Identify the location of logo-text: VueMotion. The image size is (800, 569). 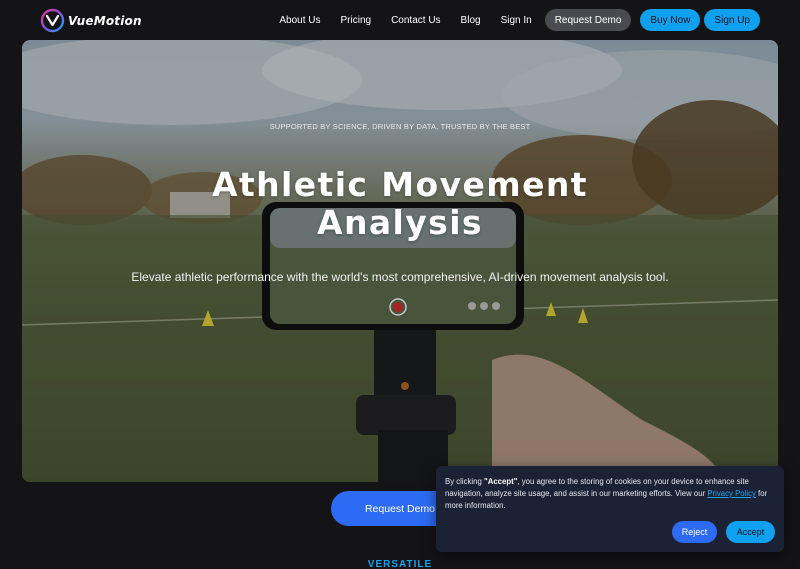
(105, 20).